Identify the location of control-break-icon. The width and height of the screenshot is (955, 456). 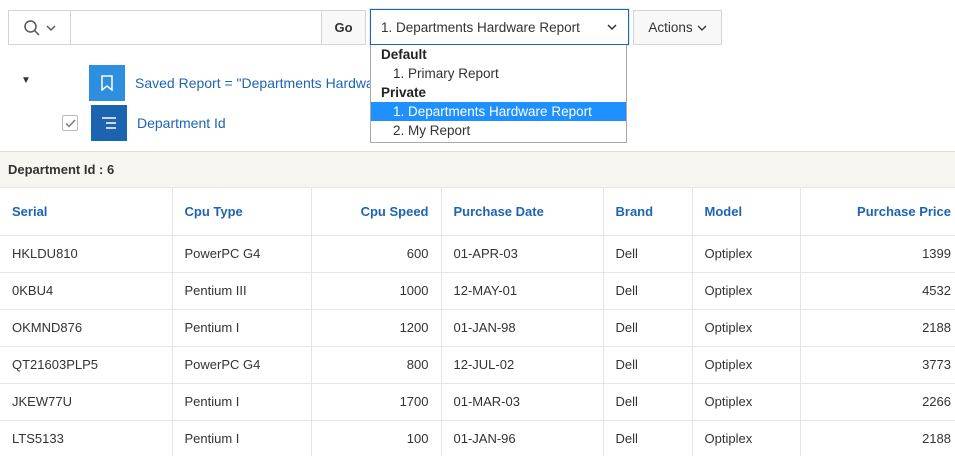
(109, 123).